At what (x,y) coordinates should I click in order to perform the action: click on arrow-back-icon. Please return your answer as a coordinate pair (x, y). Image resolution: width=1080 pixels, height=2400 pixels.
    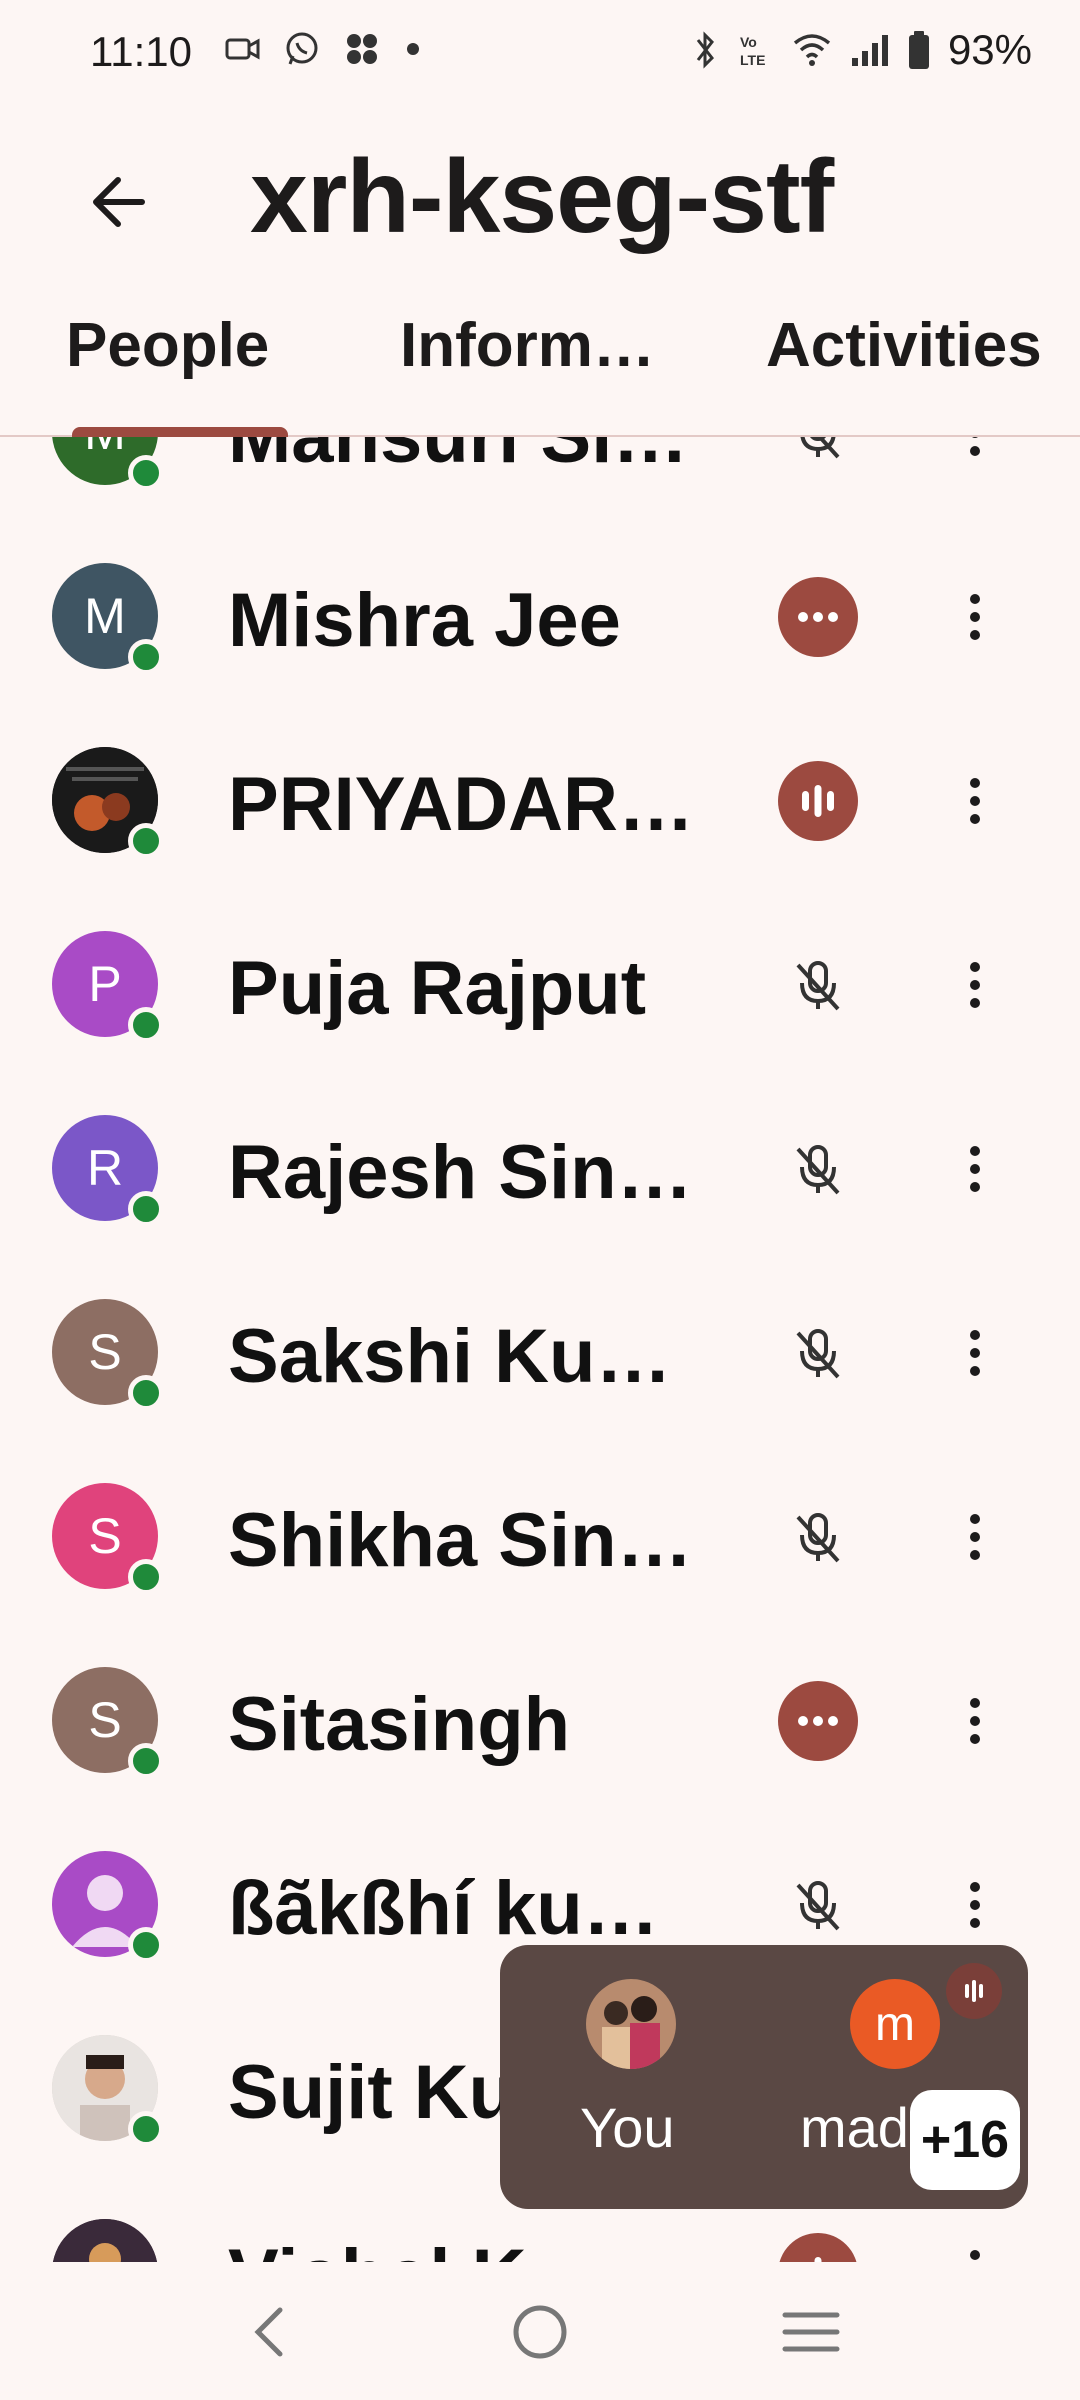
    Looking at the image, I should click on (120, 202).